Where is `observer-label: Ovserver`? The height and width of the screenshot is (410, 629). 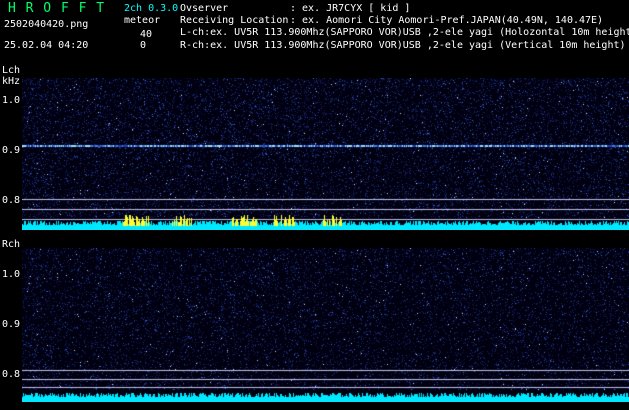
observer-label: Ovserver is located at coordinates (204, 8).